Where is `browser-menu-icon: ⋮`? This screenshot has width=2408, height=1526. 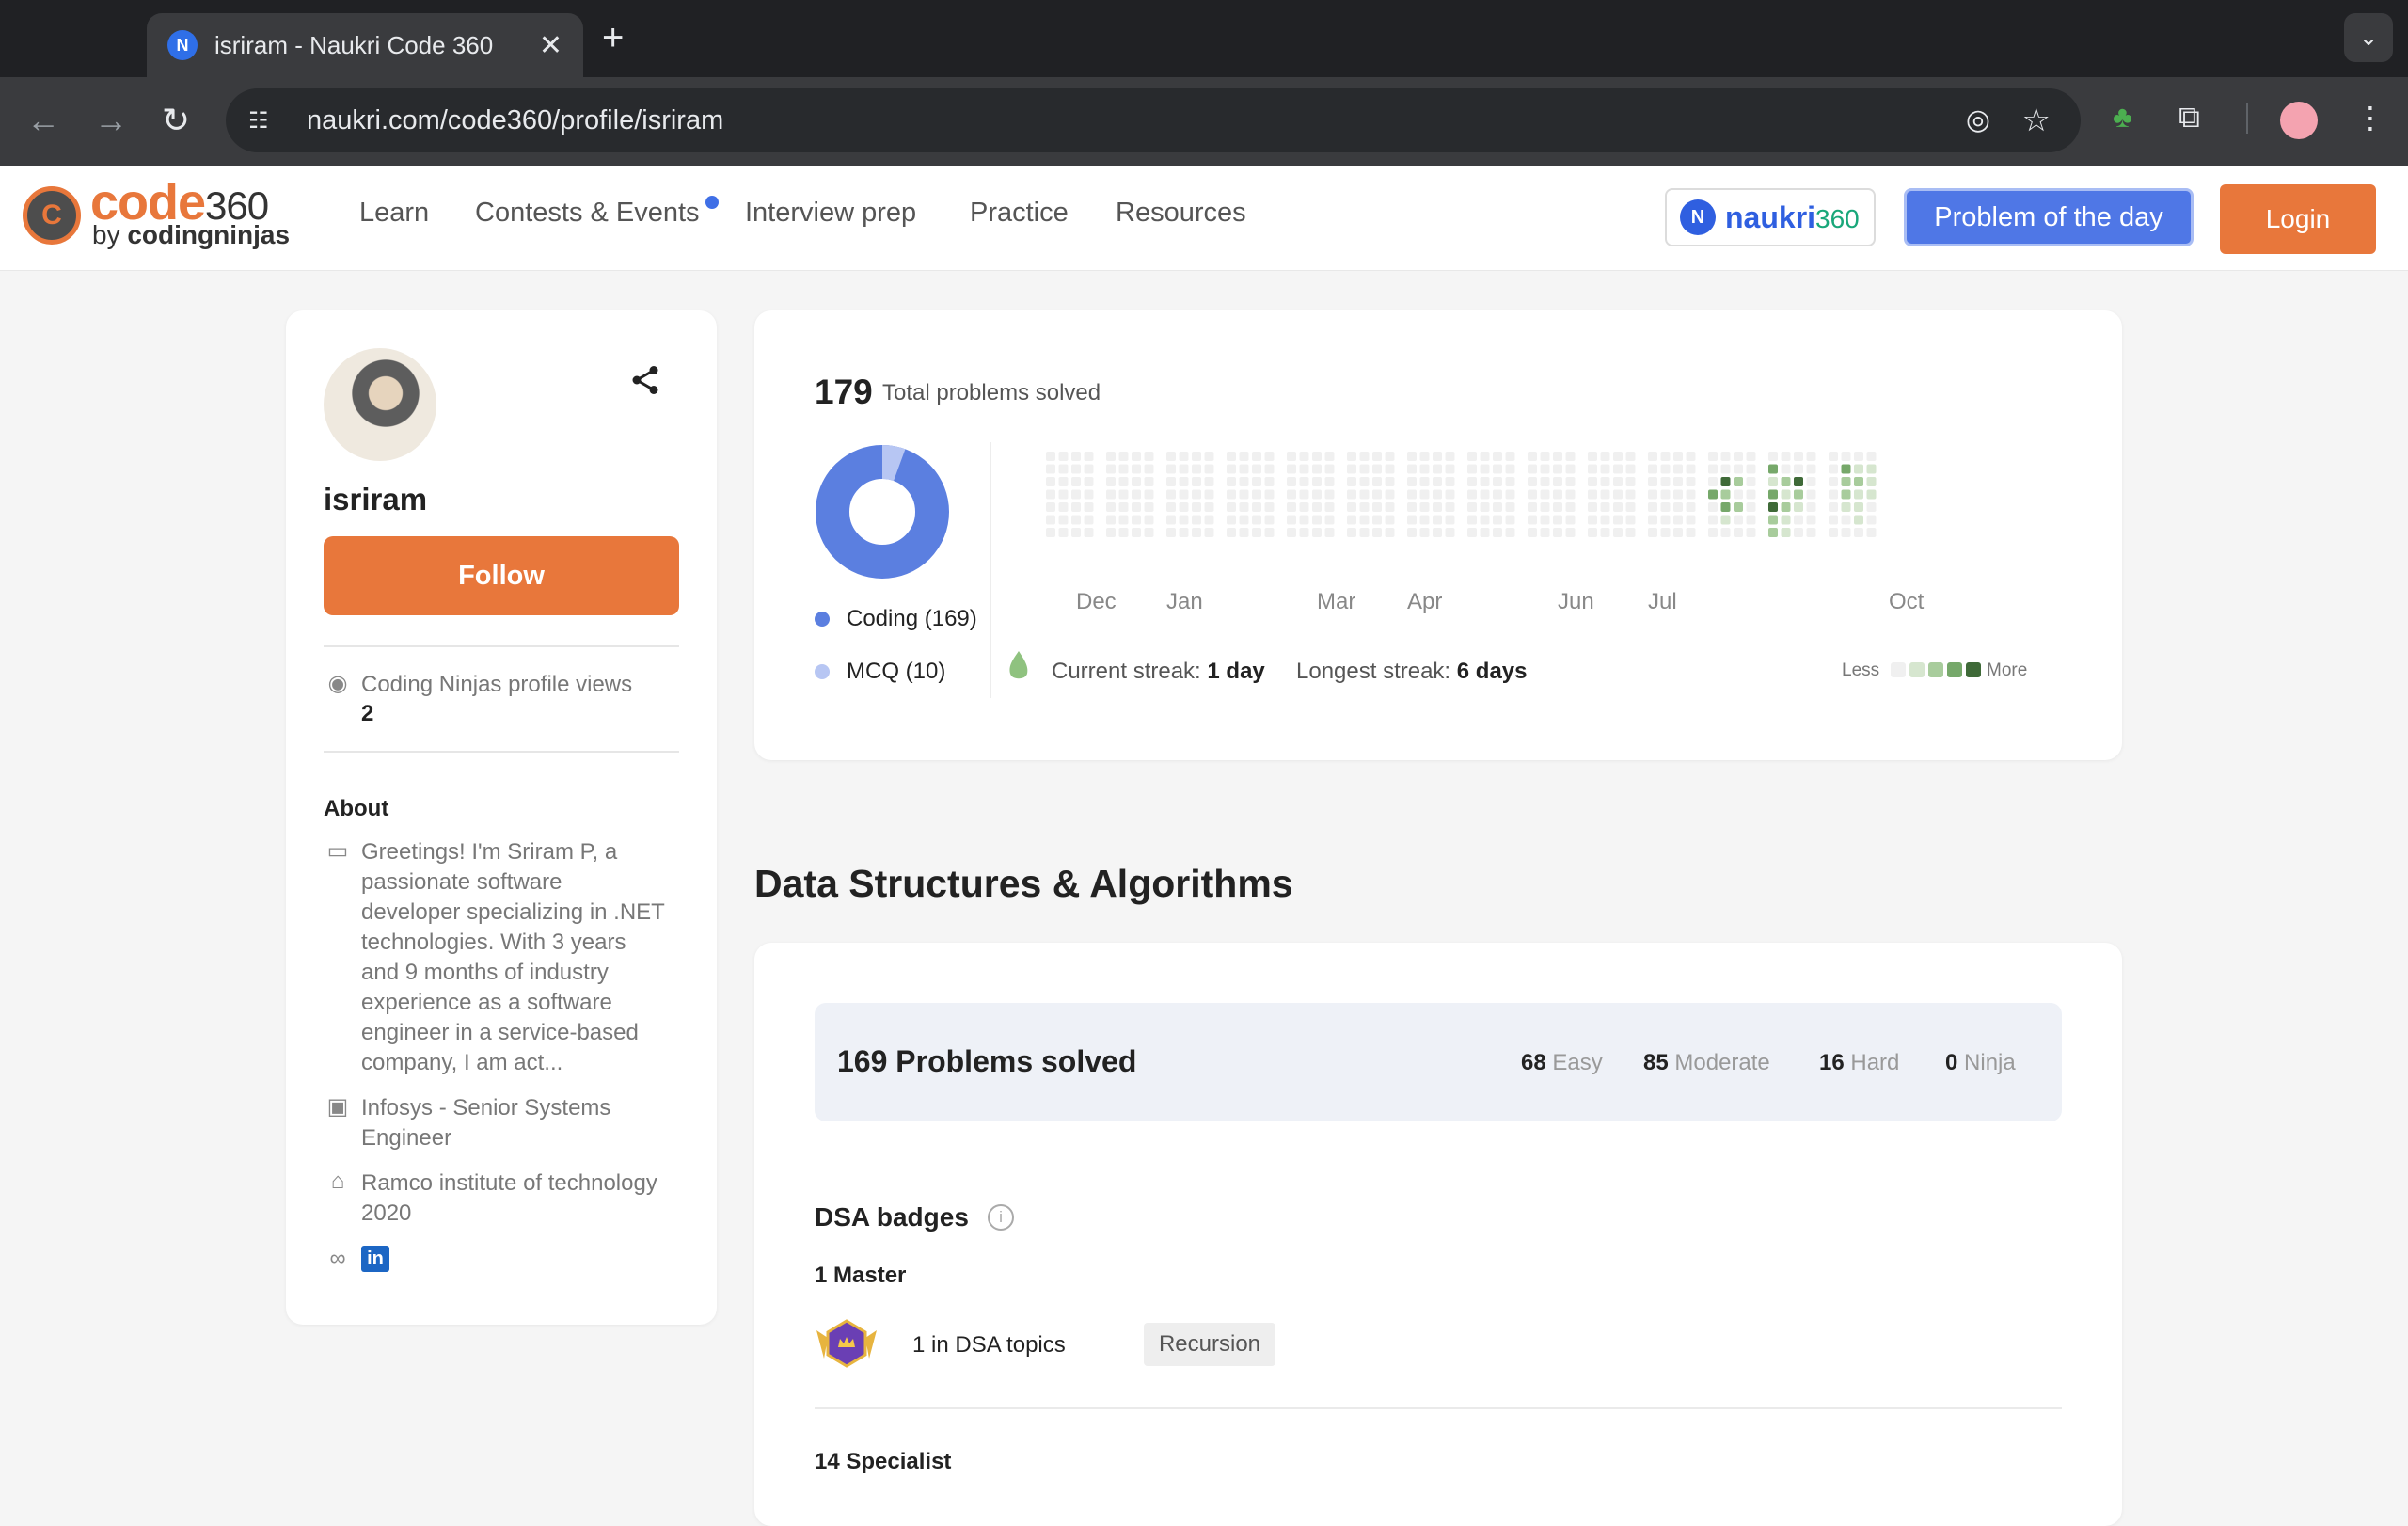 browser-menu-icon: ⋮ is located at coordinates (2370, 118).